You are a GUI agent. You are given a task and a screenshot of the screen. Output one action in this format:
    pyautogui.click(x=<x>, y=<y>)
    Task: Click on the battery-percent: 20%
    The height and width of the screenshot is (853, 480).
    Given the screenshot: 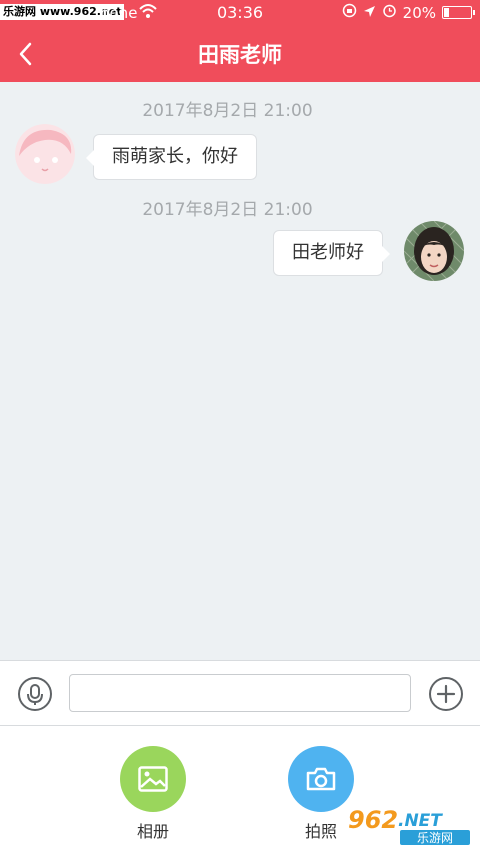 What is the action you would take?
    pyautogui.click(x=419, y=12)
    